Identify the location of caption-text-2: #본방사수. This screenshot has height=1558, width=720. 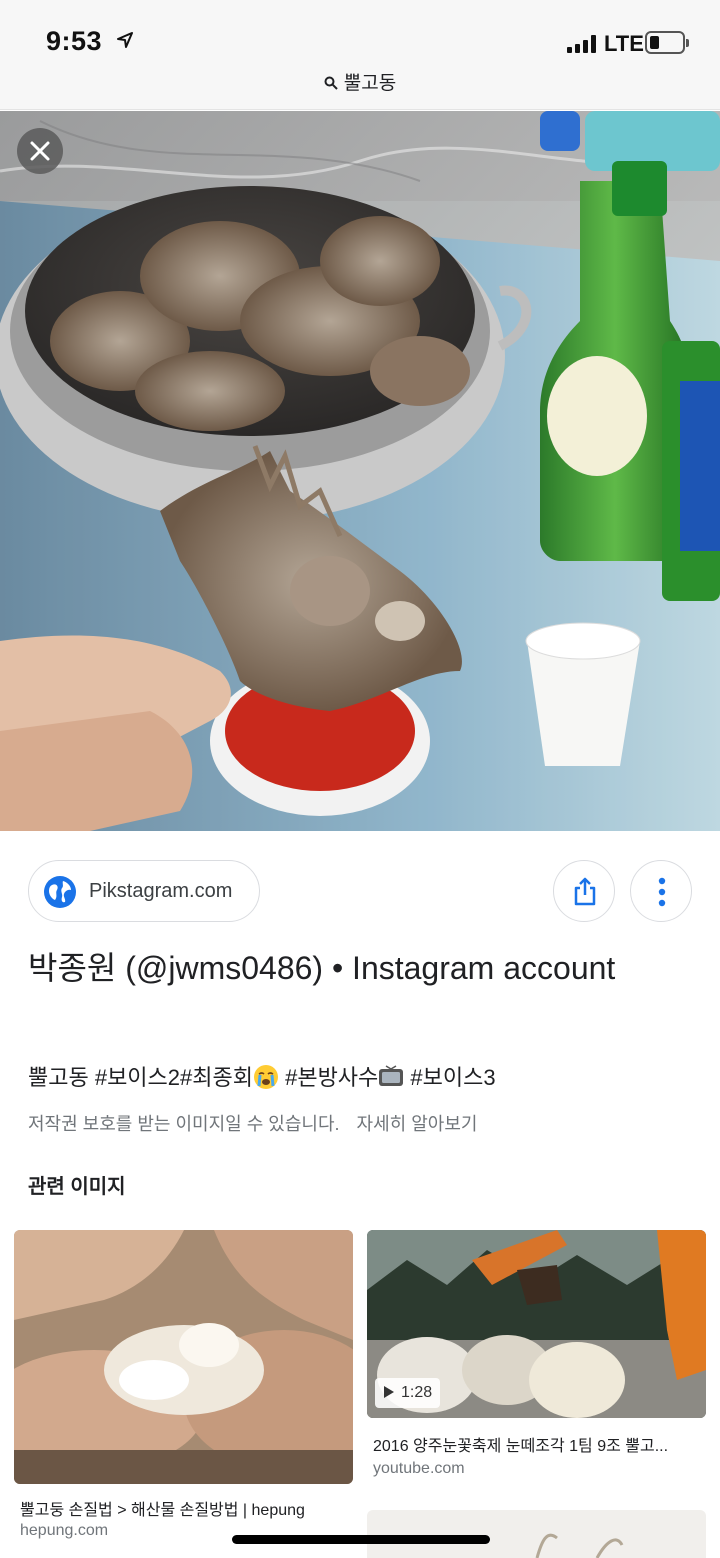
(328, 1077).